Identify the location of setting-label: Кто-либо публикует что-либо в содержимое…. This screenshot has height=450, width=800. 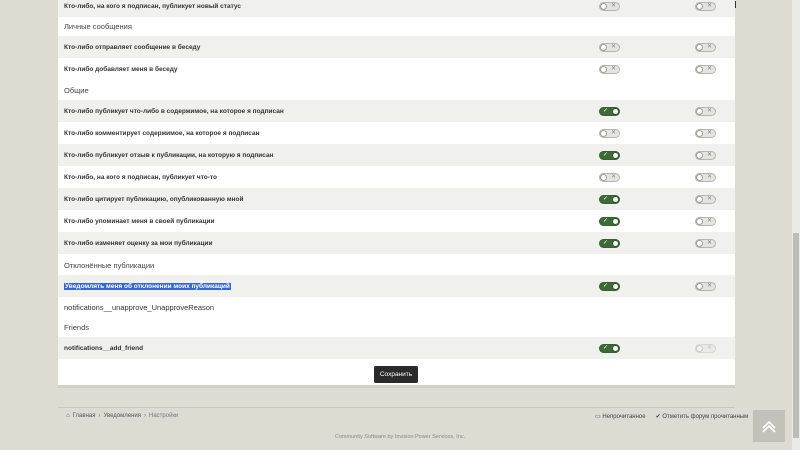
(174, 111).